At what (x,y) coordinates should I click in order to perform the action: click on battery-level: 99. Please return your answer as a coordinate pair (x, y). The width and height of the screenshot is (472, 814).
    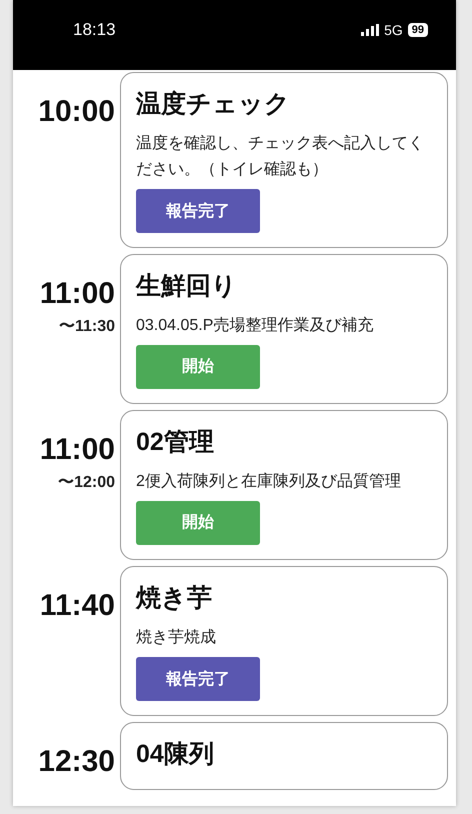
    Looking at the image, I should click on (418, 30).